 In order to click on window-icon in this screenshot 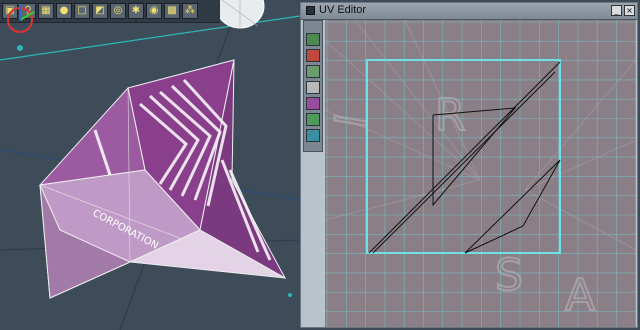, I will do `click(310, 10)`.